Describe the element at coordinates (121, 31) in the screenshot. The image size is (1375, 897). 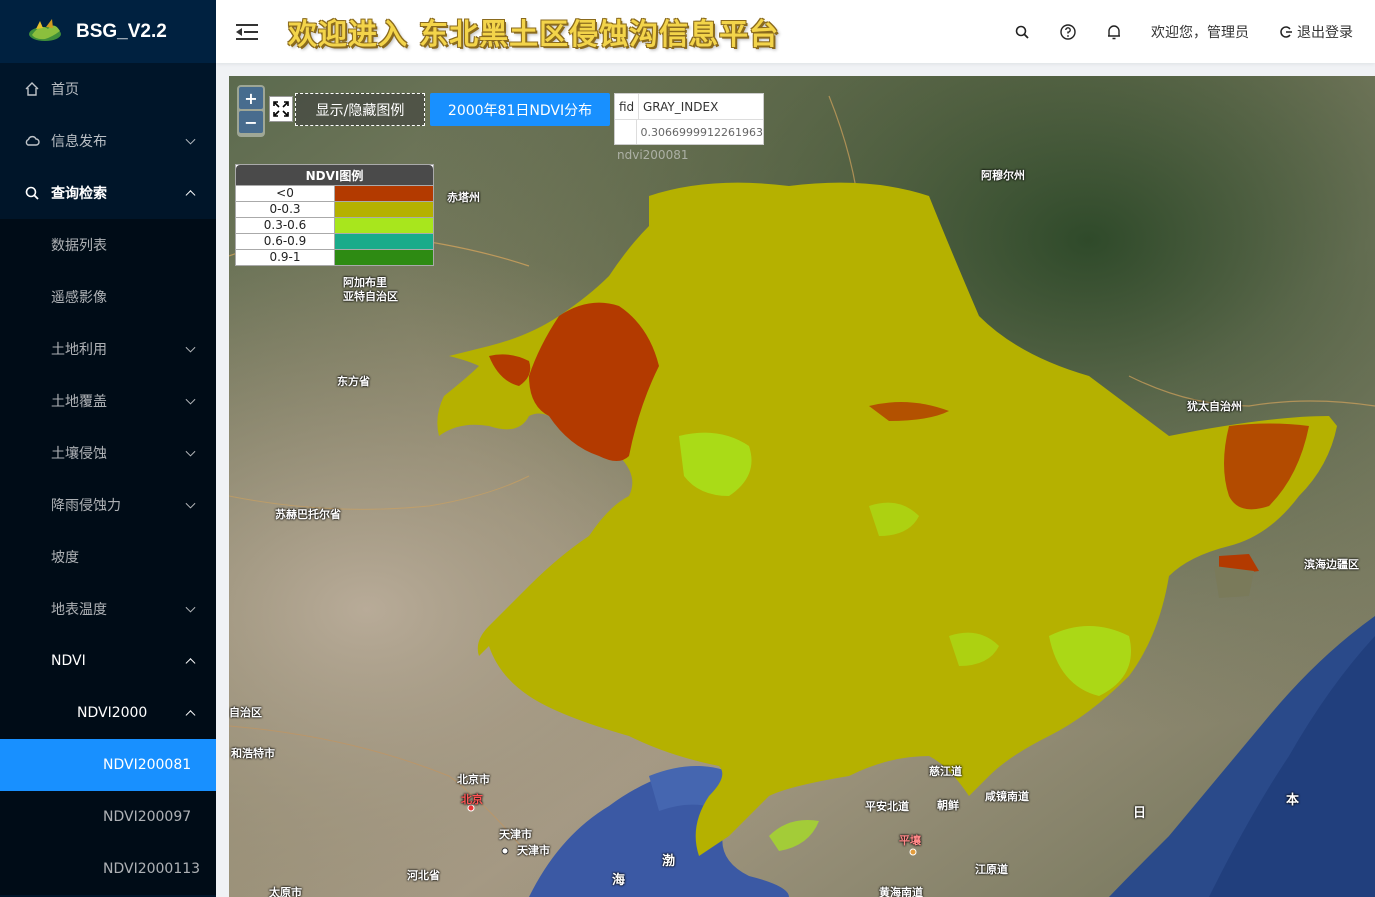
I see `app-title: BSG_V2.2` at that location.